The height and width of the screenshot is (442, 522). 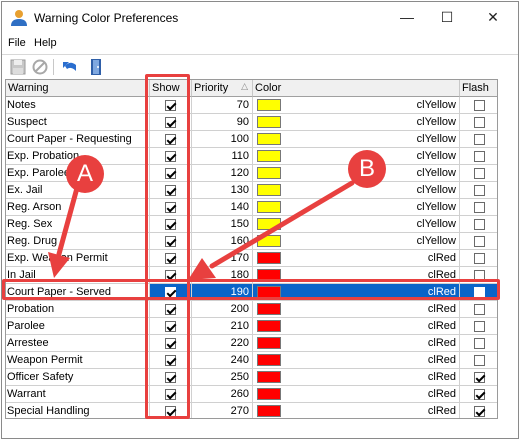 I want to click on save-icon, so click(x=18, y=67).